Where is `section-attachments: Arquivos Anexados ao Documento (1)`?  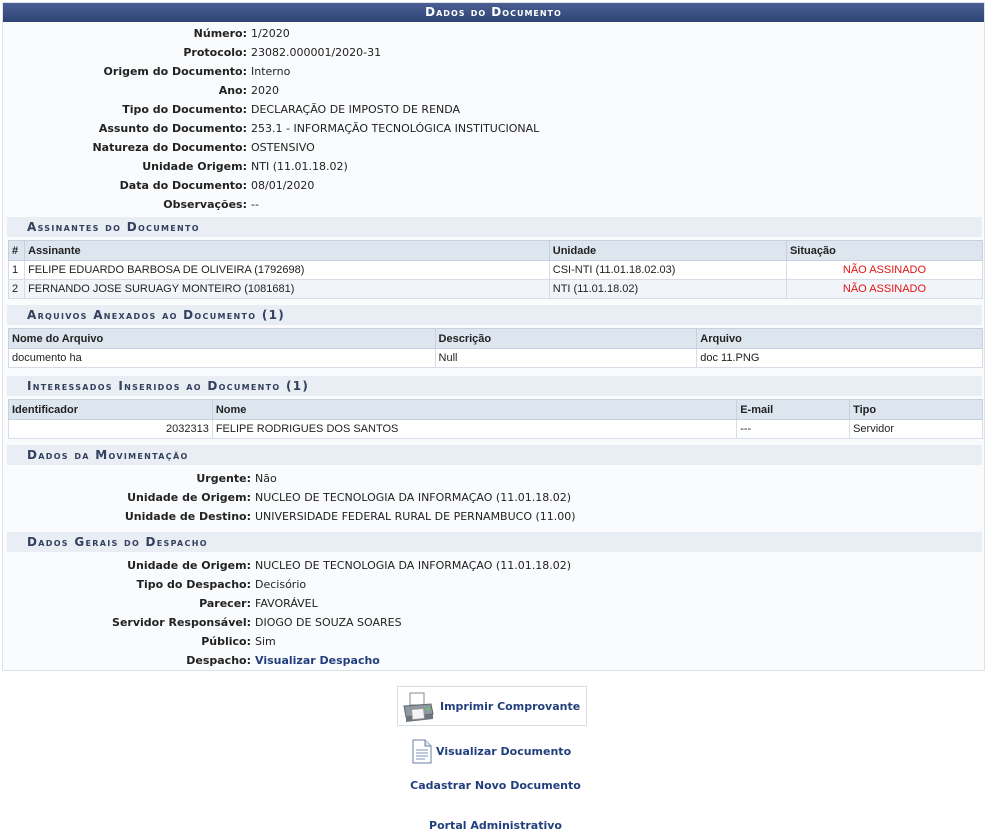 section-attachments: Arquivos Anexados ao Documento (1) is located at coordinates (494, 315).